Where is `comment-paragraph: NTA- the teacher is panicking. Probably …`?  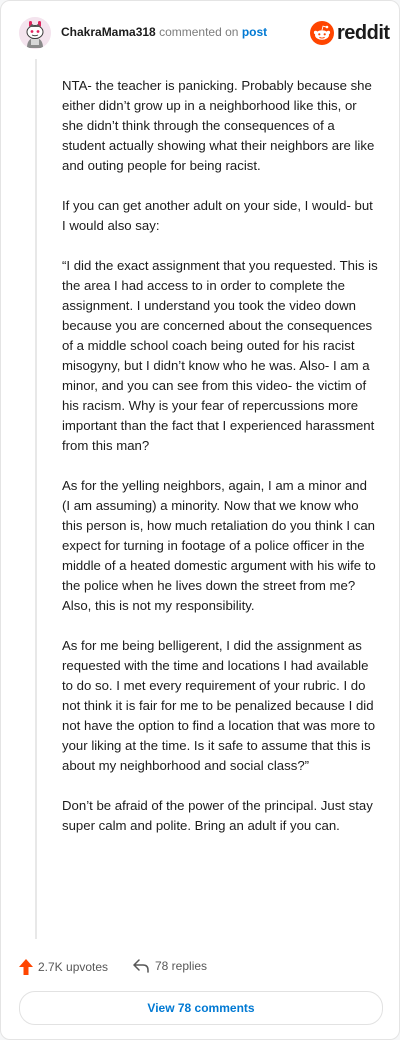 comment-paragraph: NTA- the teacher is panicking. Probably … is located at coordinates (218, 125).